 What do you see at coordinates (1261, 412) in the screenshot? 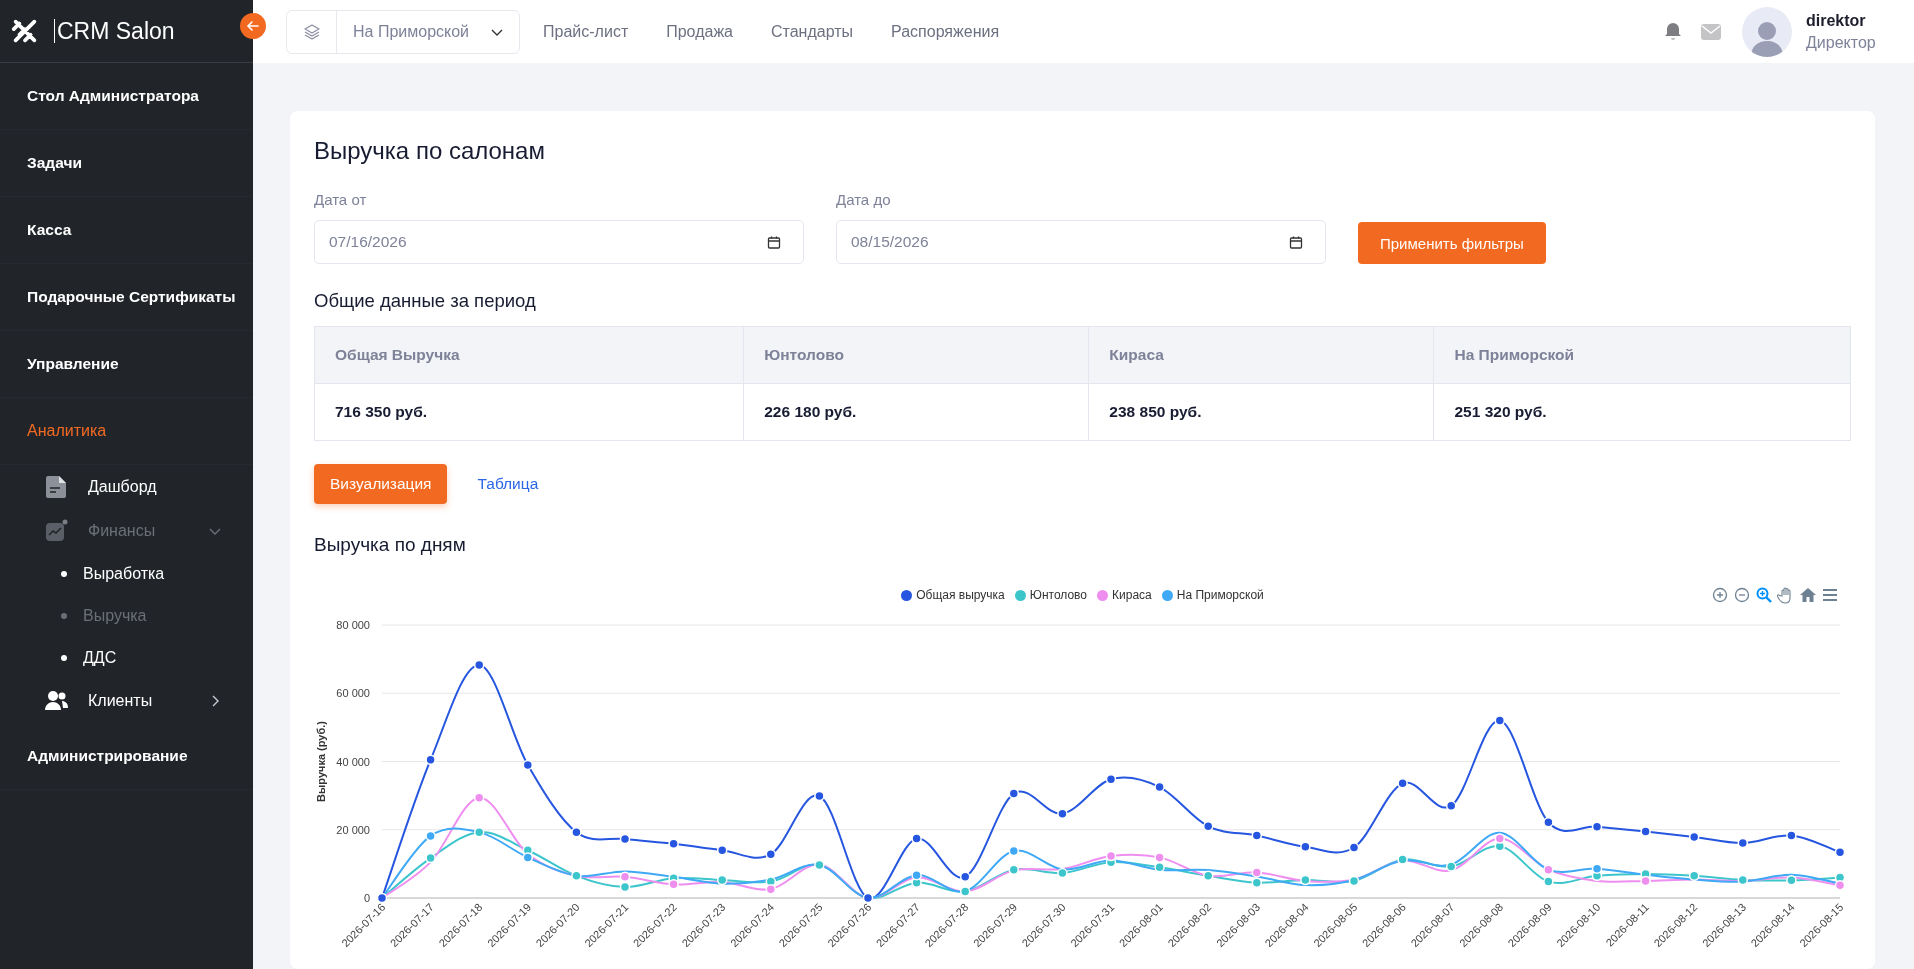
I see `table-cell: 238 850 руб.` at bounding box center [1261, 412].